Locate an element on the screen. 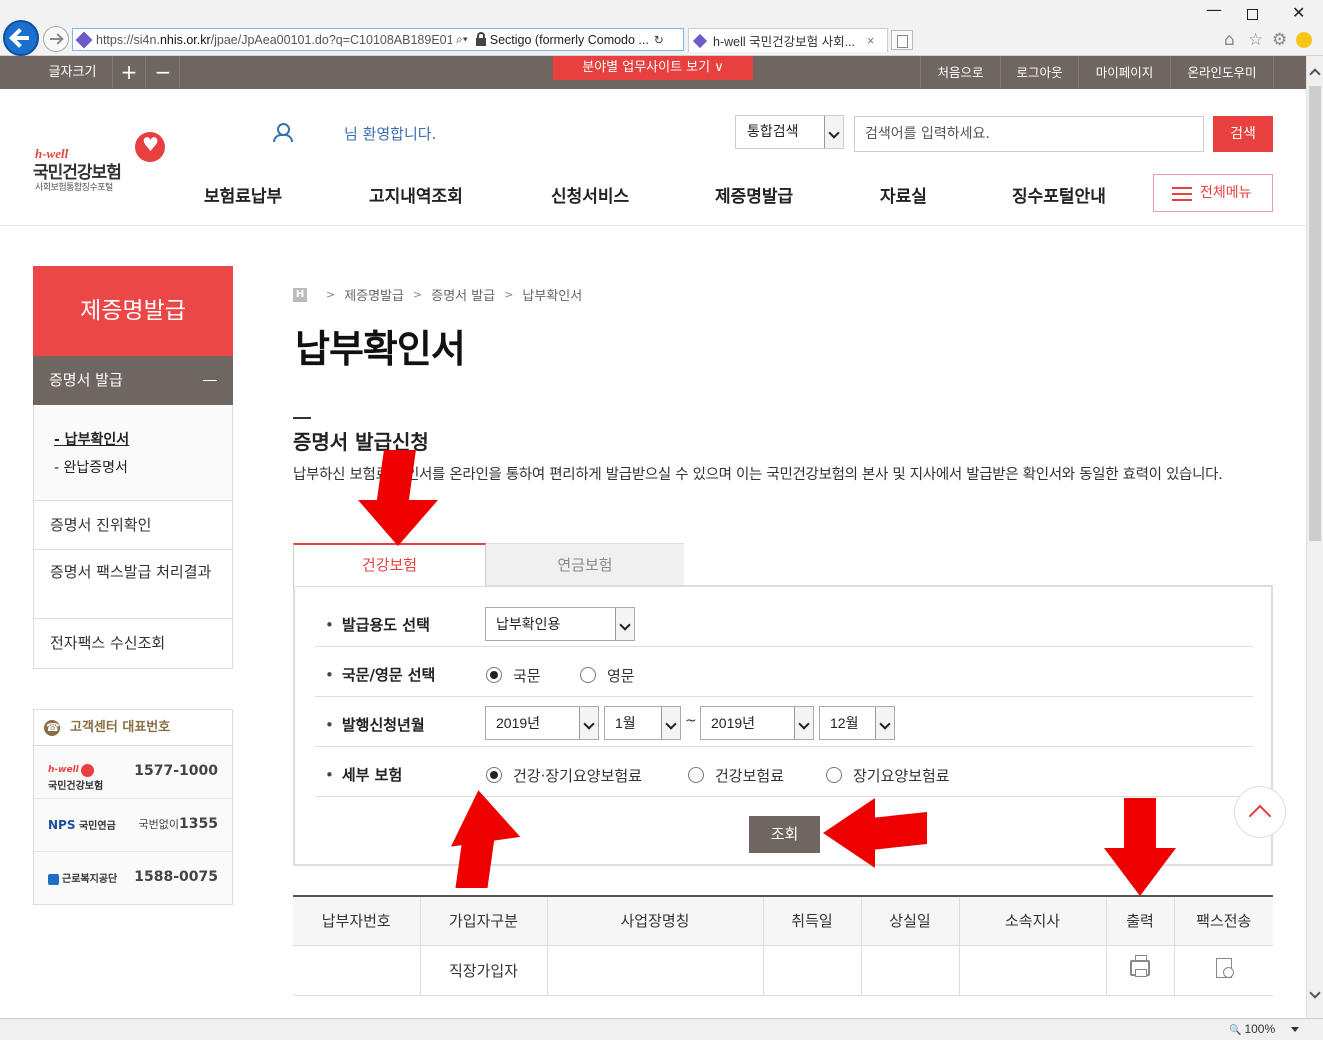 The image size is (1323, 1040). radio-korean: 국문 is located at coordinates (513, 675).